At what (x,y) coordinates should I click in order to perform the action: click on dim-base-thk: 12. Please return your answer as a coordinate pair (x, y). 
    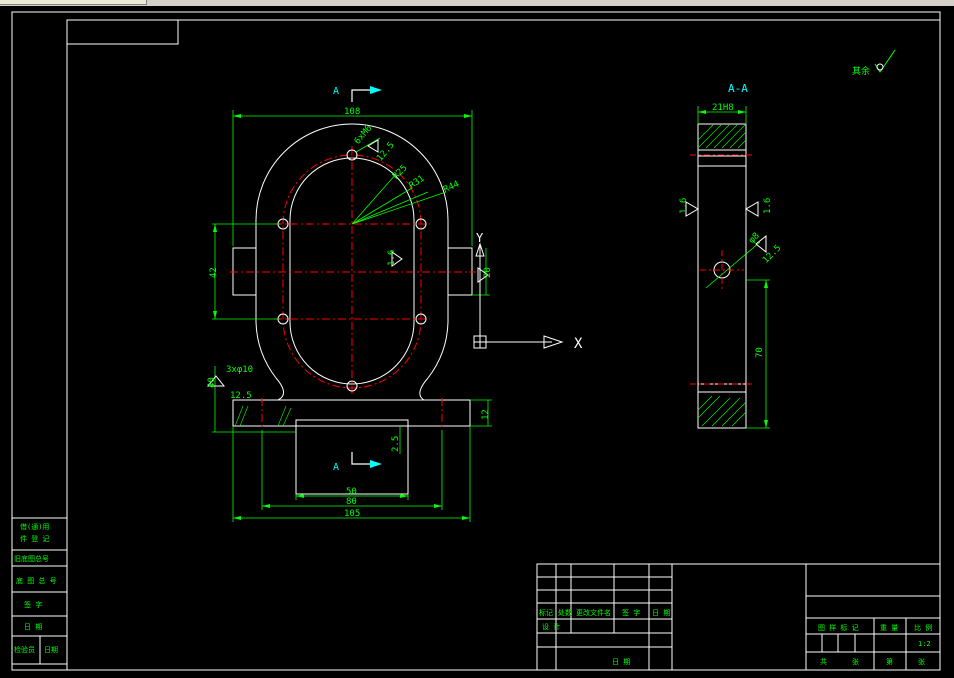
    Looking at the image, I should click on (486, 414).